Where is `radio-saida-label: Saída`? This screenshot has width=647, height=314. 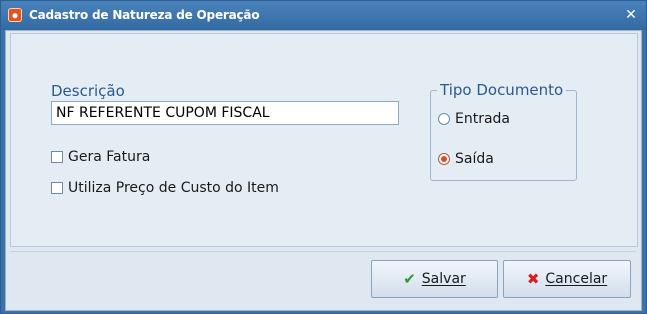
radio-saida-label: Saída is located at coordinates (474, 159).